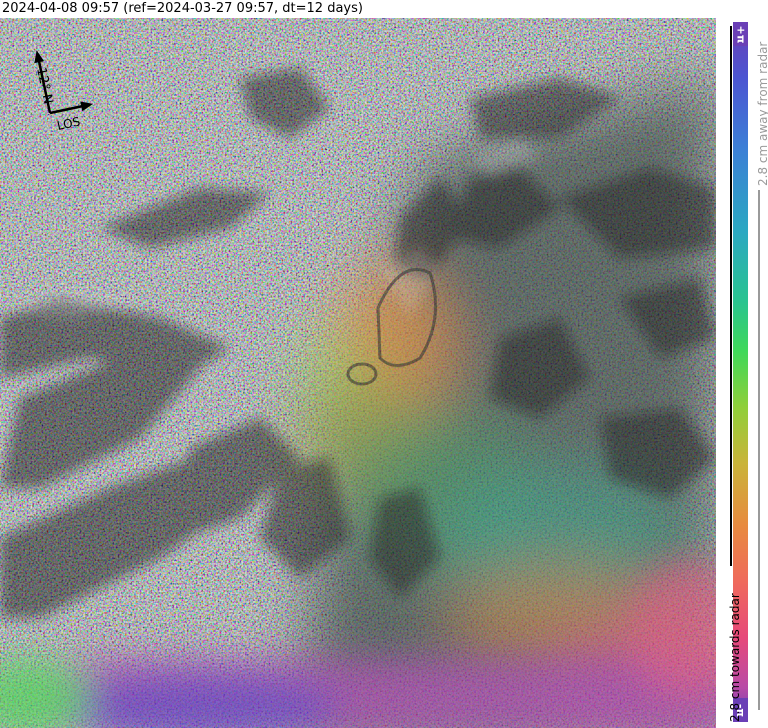 The width and height of the screenshot is (768, 728). What do you see at coordinates (731, 296) in the screenshot?
I see `towards-radar-arrow-line` at bounding box center [731, 296].